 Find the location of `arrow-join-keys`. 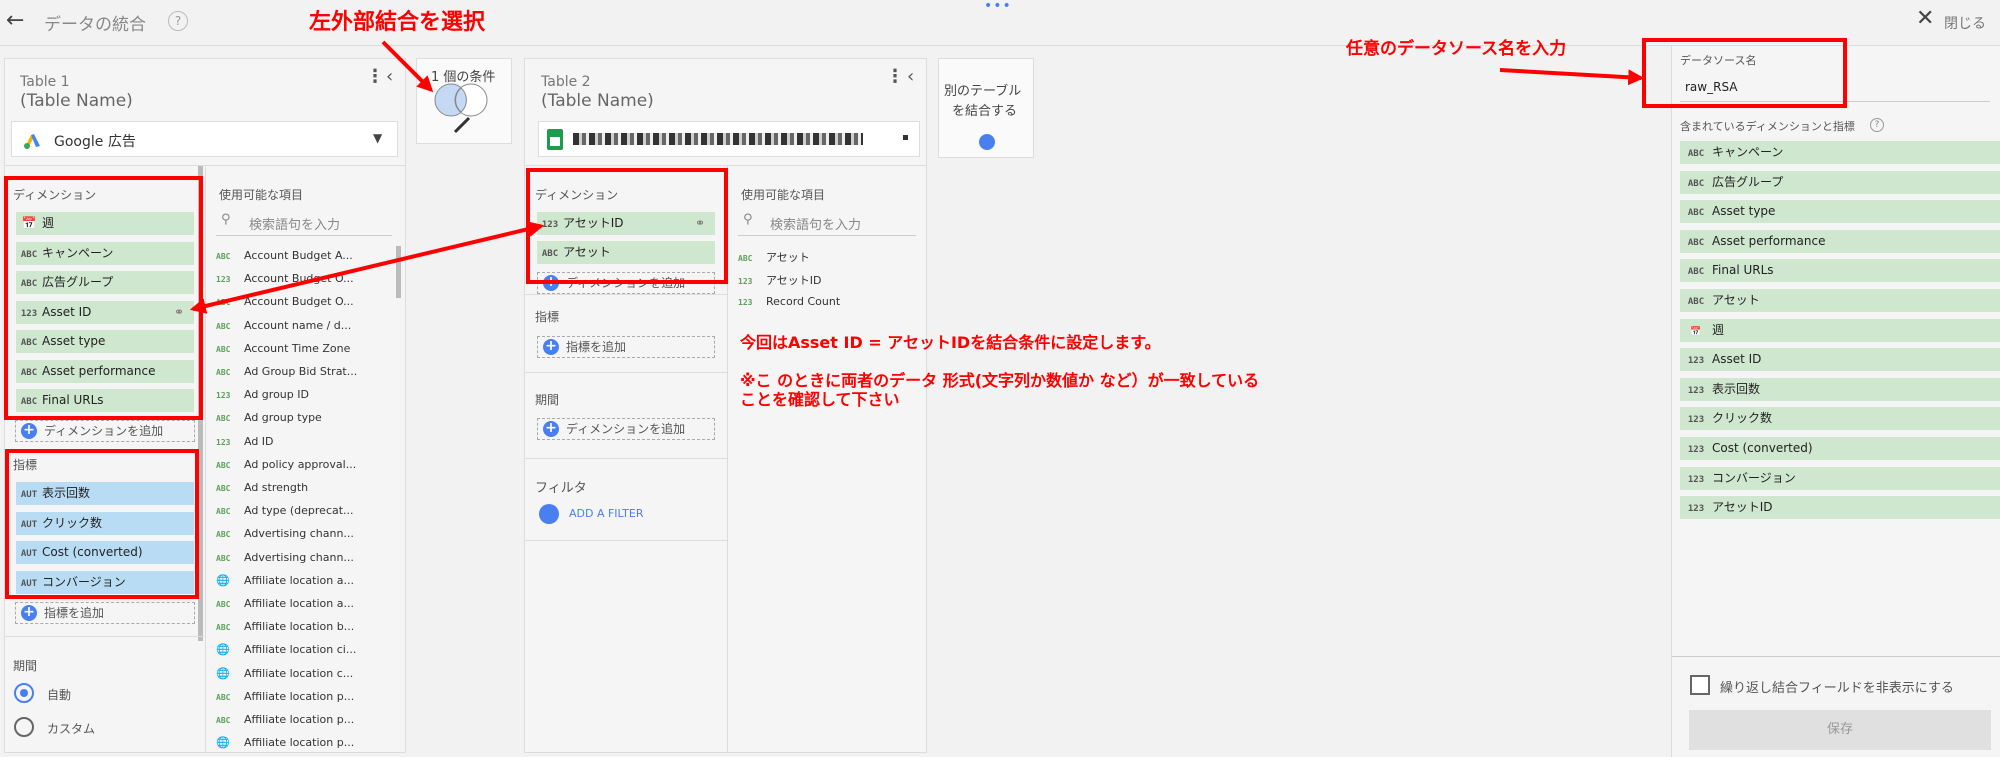

arrow-join-keys is located at coordinates (367, 267).